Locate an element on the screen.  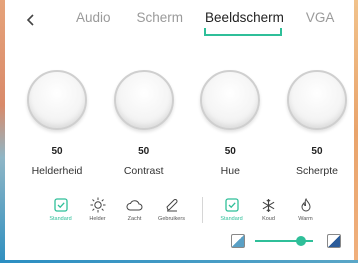
tab-scherm: Scherm is located at coordinates (160, 21).